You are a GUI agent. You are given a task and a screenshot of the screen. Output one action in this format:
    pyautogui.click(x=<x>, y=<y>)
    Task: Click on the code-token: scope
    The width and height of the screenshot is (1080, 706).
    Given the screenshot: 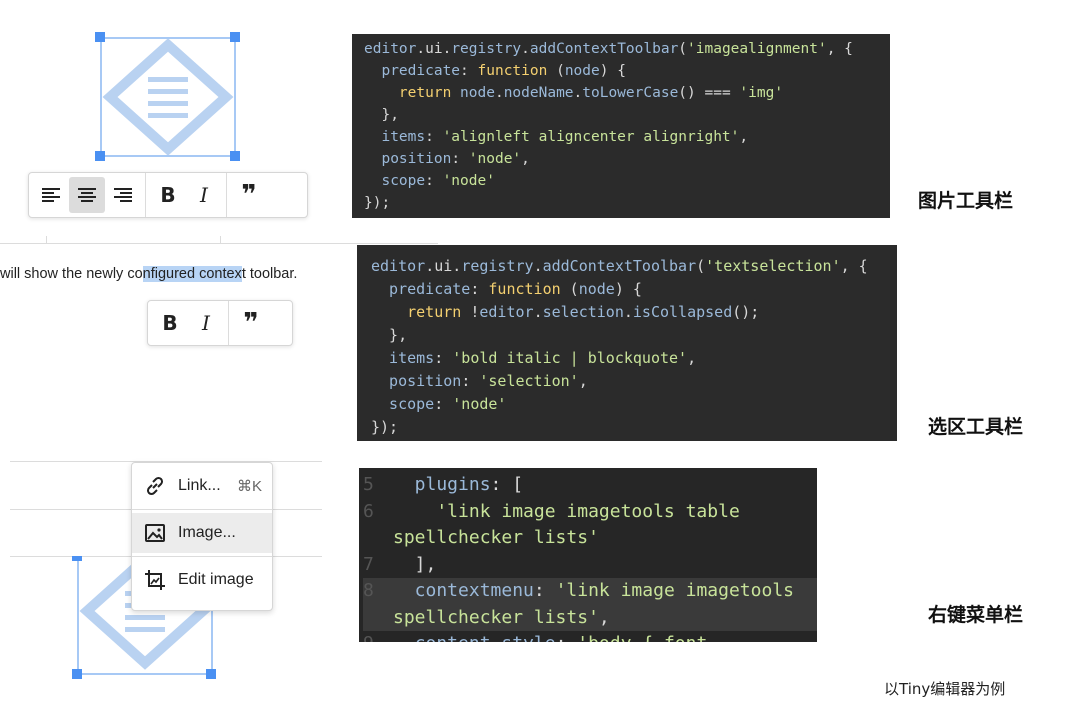 What is the action you would take?
    pyautogui.click(x=395, y=181)
    